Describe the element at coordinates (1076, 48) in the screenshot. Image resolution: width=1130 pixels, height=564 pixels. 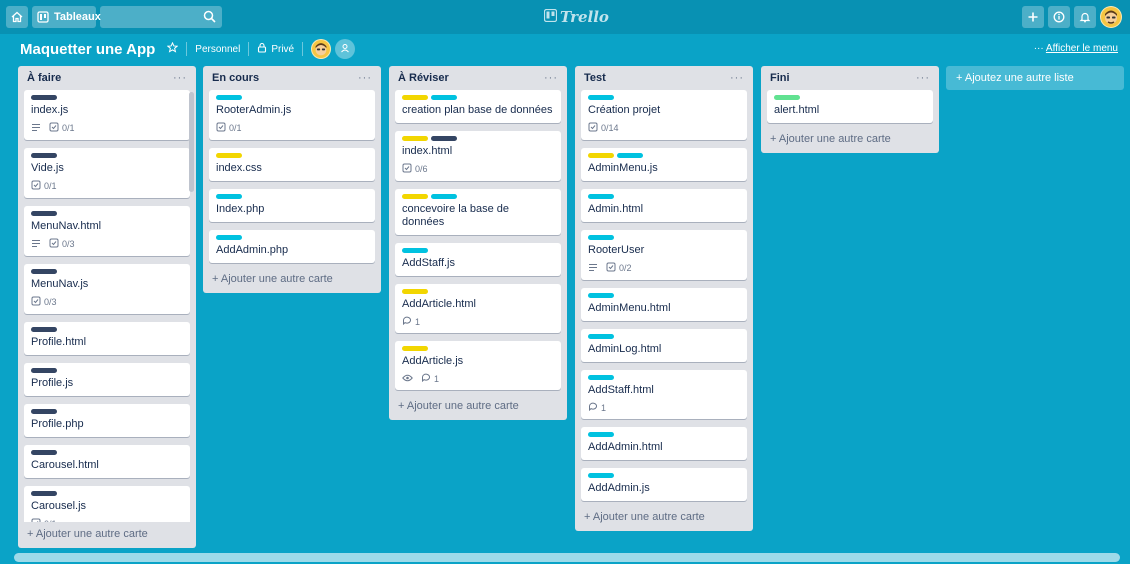
I see `show-menu-button: ··· Afficher le menu` at that location.